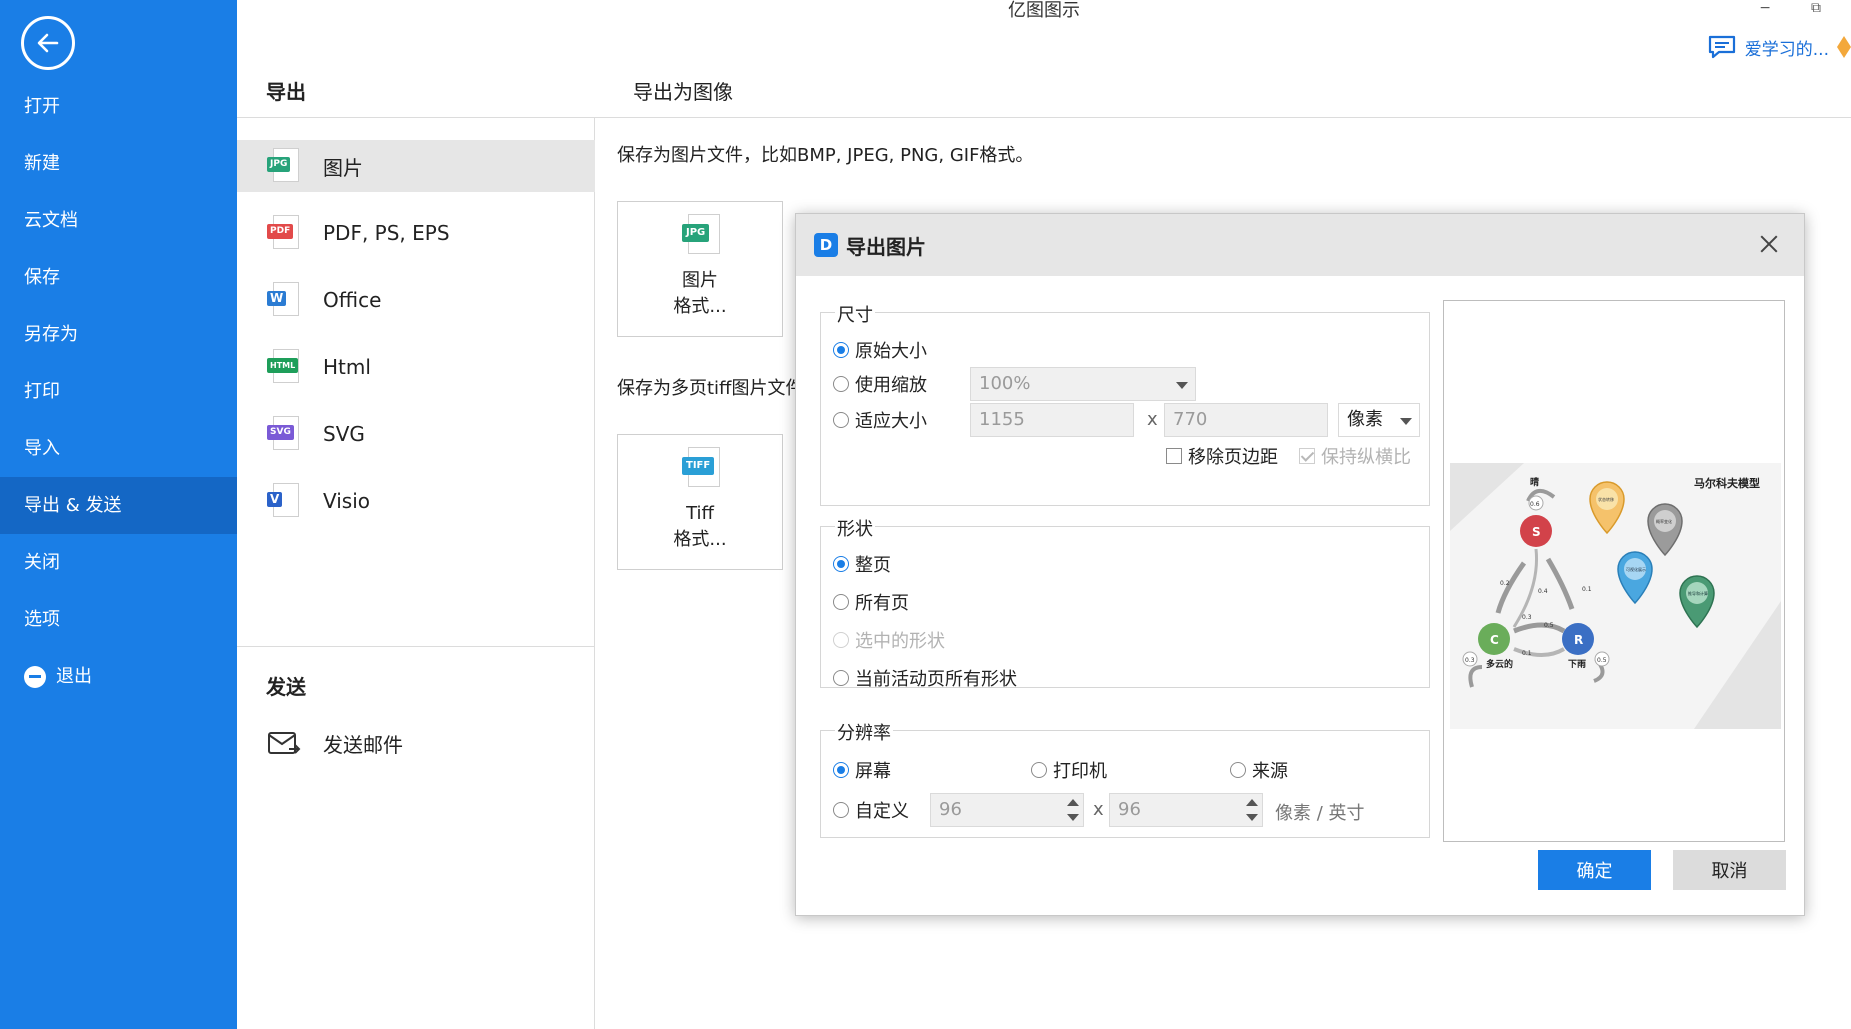  Describe the element at coordinates (1527, 617) in the screenshot. I see `svg-text: 0.3` at that location.